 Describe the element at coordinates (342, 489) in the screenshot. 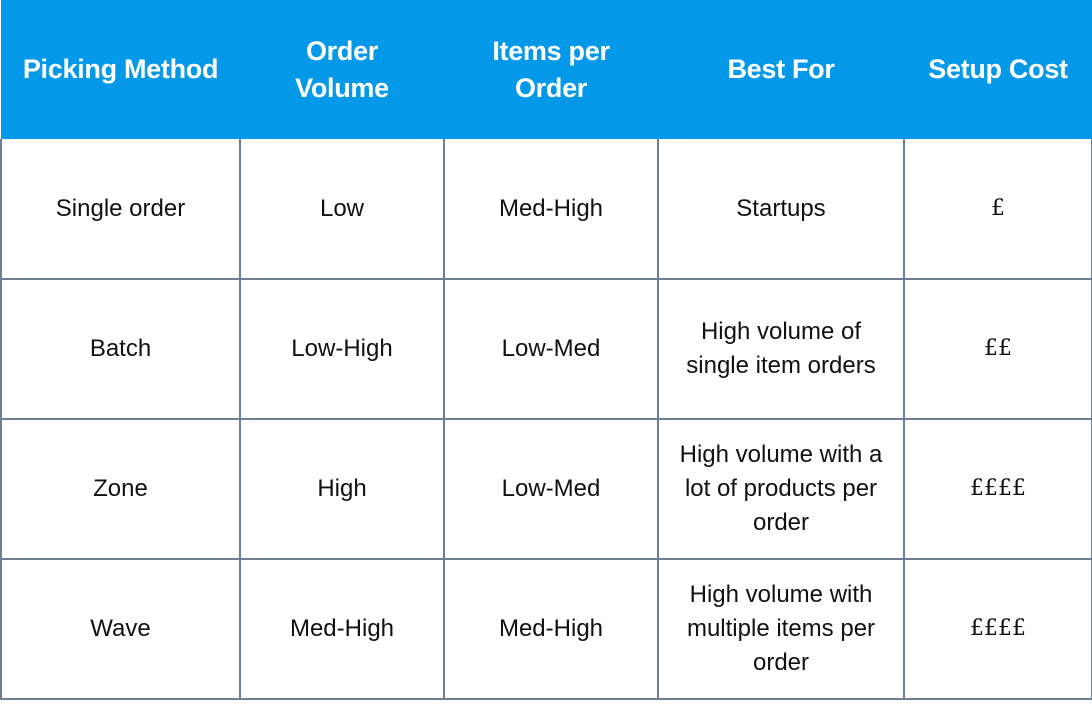

I see `cell-order-volume: High` at that location.